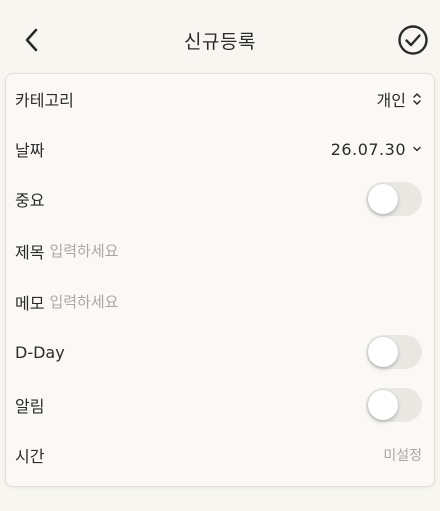 This screenshot has height=511, width=440. I want to click on category-row: 카테고리 개인, so click(220, 99).